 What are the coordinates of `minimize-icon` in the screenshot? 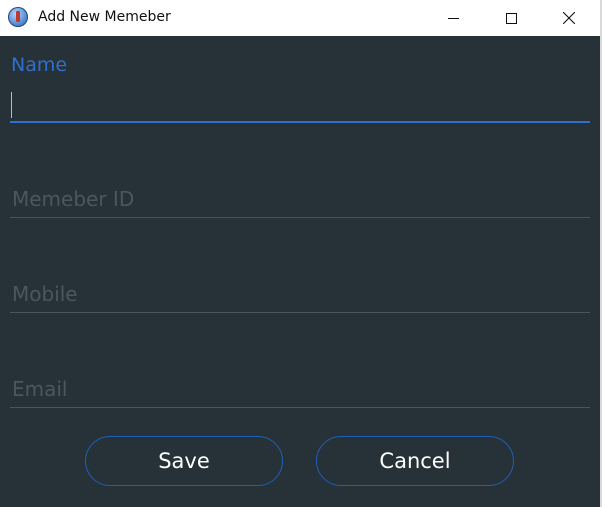 It's located at (453, 18).